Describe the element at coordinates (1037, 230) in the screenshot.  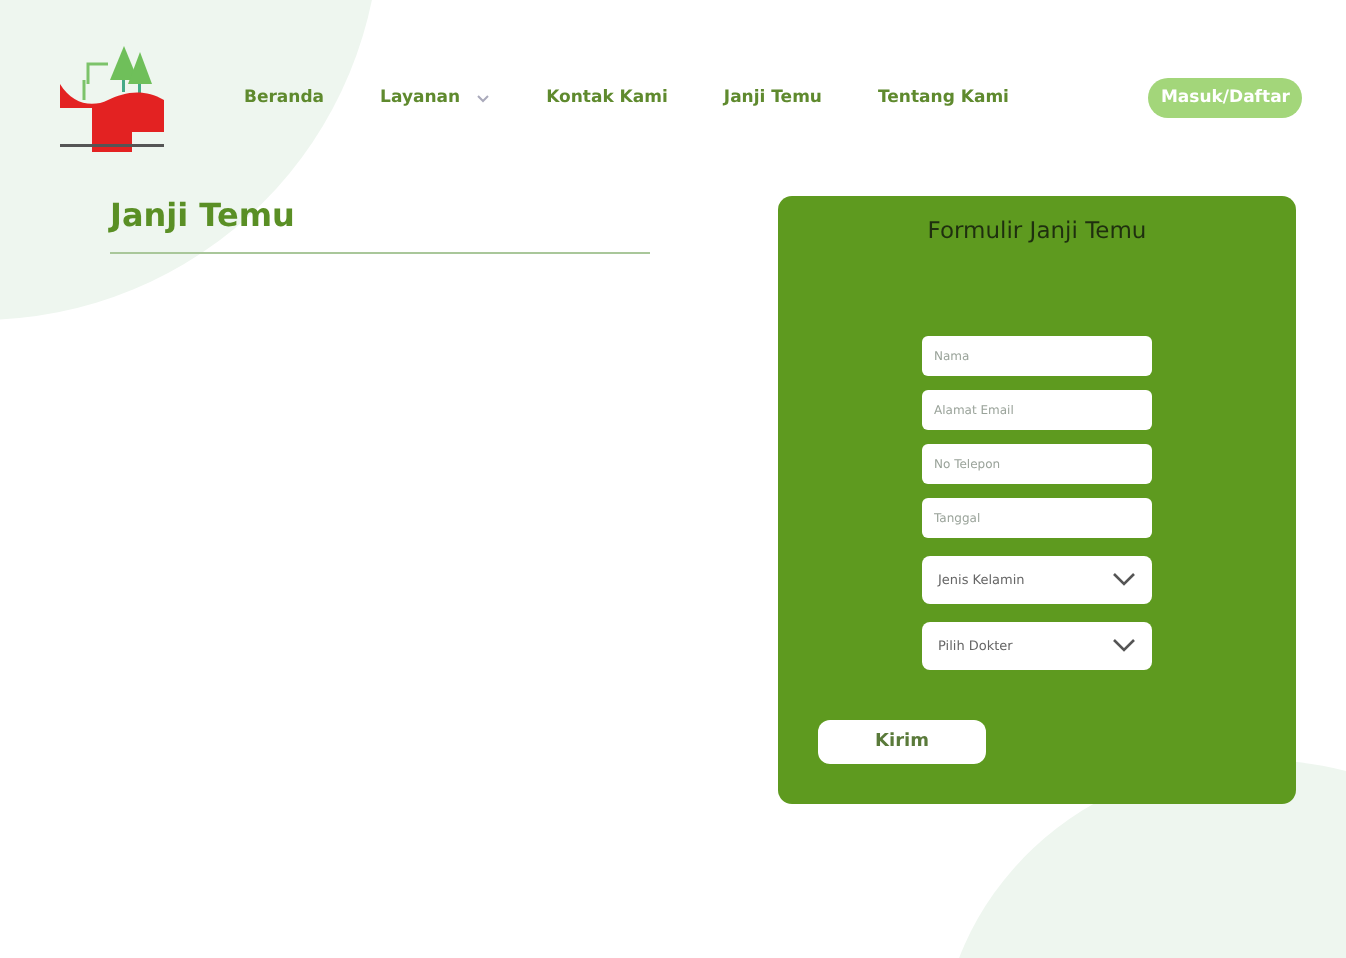
I see `form-title: Formulir Janji Temu` at that location.